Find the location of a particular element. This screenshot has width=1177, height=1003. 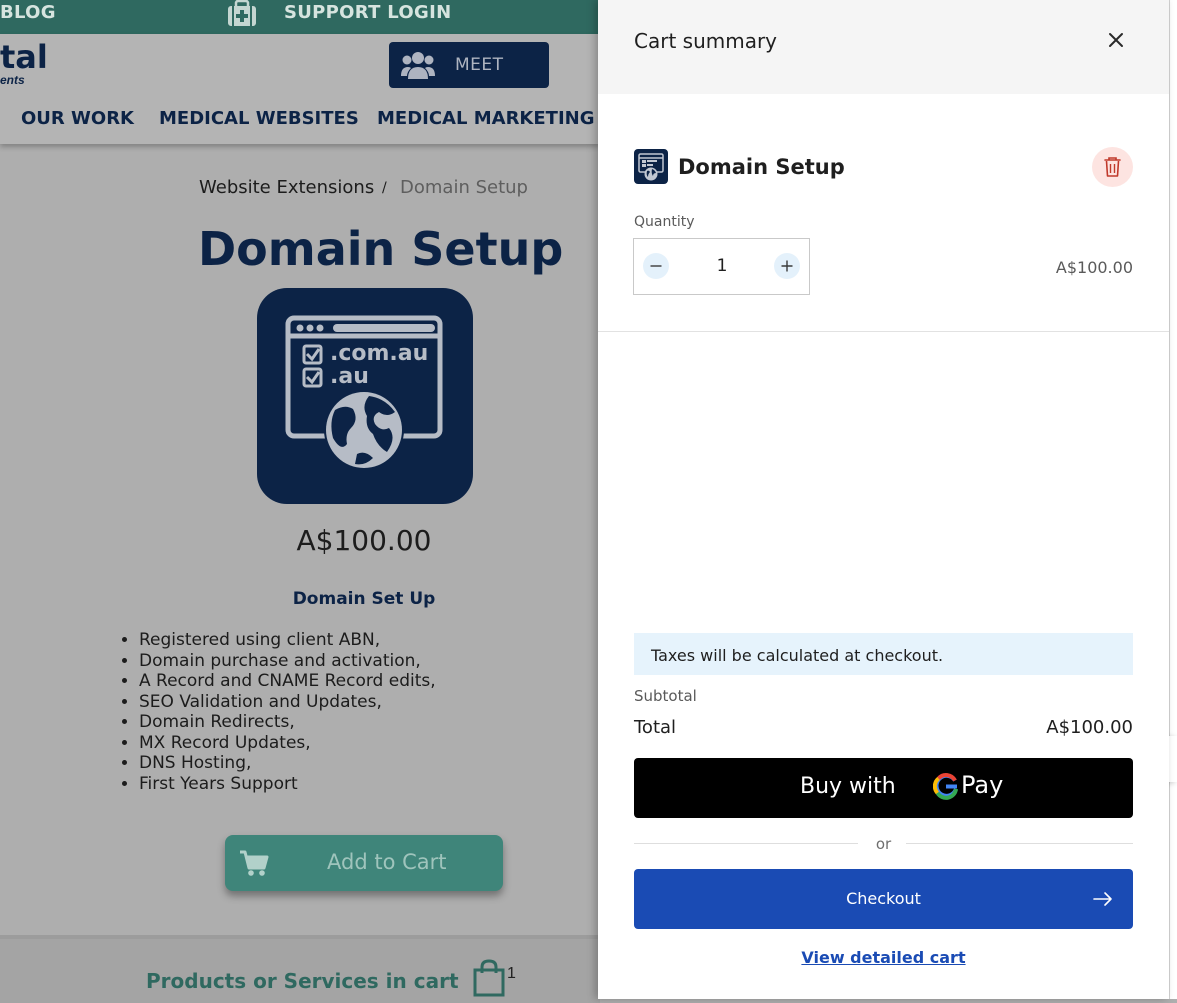

cart-status-label: Products or Services in cart is located at coordinates (302, 981).